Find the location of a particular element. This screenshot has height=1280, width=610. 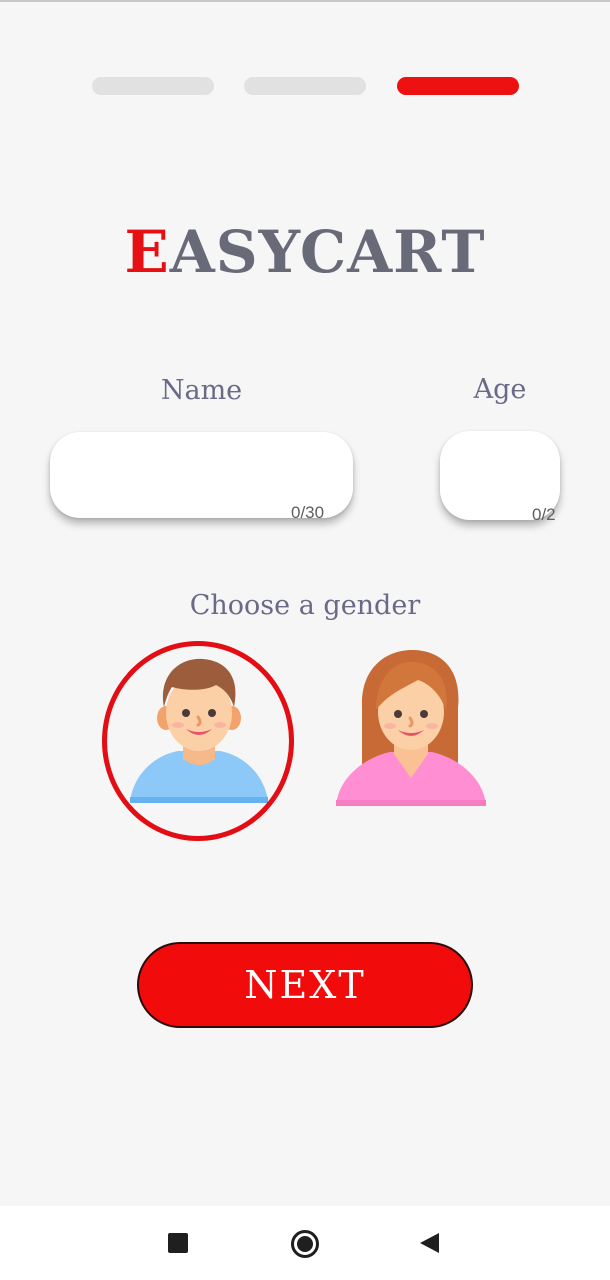

logo-first-letter: E is located at coordinates (147, 252).